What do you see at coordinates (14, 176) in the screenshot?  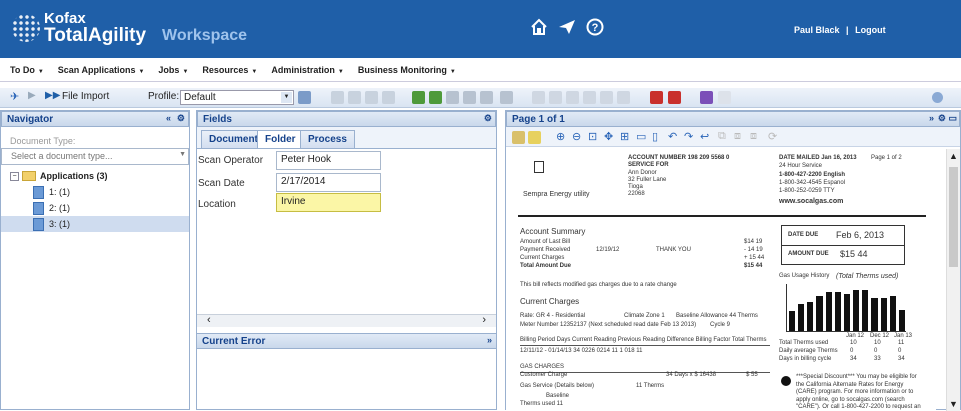 I see `collapse-toggle-icon: −` at bounding box center [14, 176].